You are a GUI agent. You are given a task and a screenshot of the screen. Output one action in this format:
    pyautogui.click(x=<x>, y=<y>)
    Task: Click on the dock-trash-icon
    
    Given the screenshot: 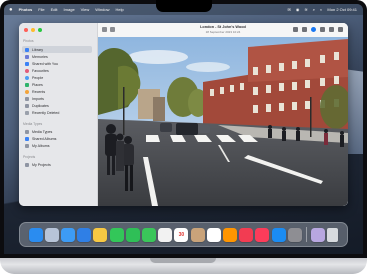 What is the action you would take?
    pyautogui.click(x=333, y=234)
    